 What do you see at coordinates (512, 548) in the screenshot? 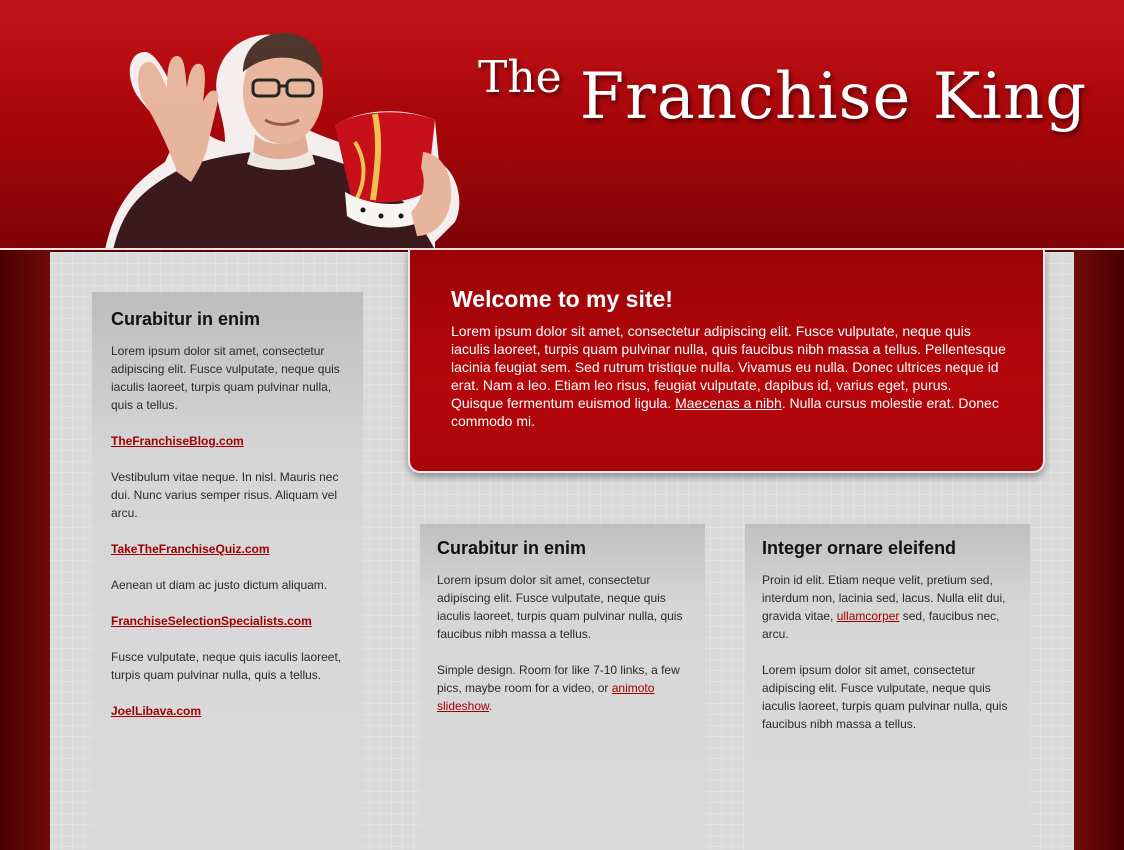
I see `column-1-title: Curabitur in enim` at bounding box center [512, 548].